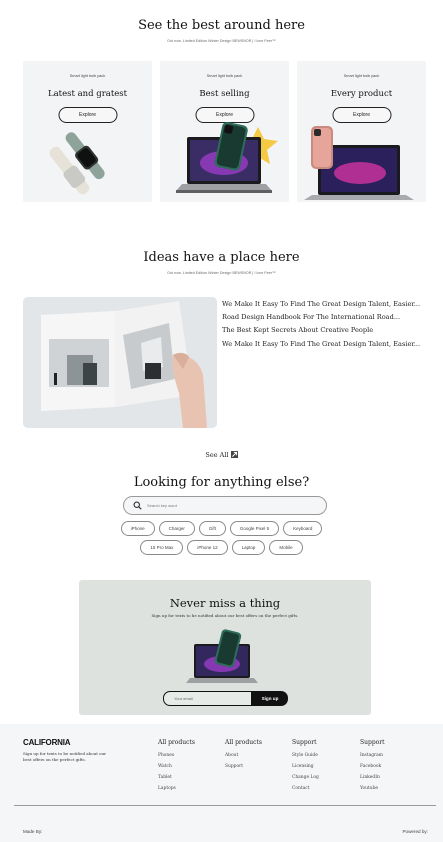  What do you see at coordinates (225, 603) in the screenshot?
I see `newsletter-title: Never miss a thing` at bounding box center [225, 603].